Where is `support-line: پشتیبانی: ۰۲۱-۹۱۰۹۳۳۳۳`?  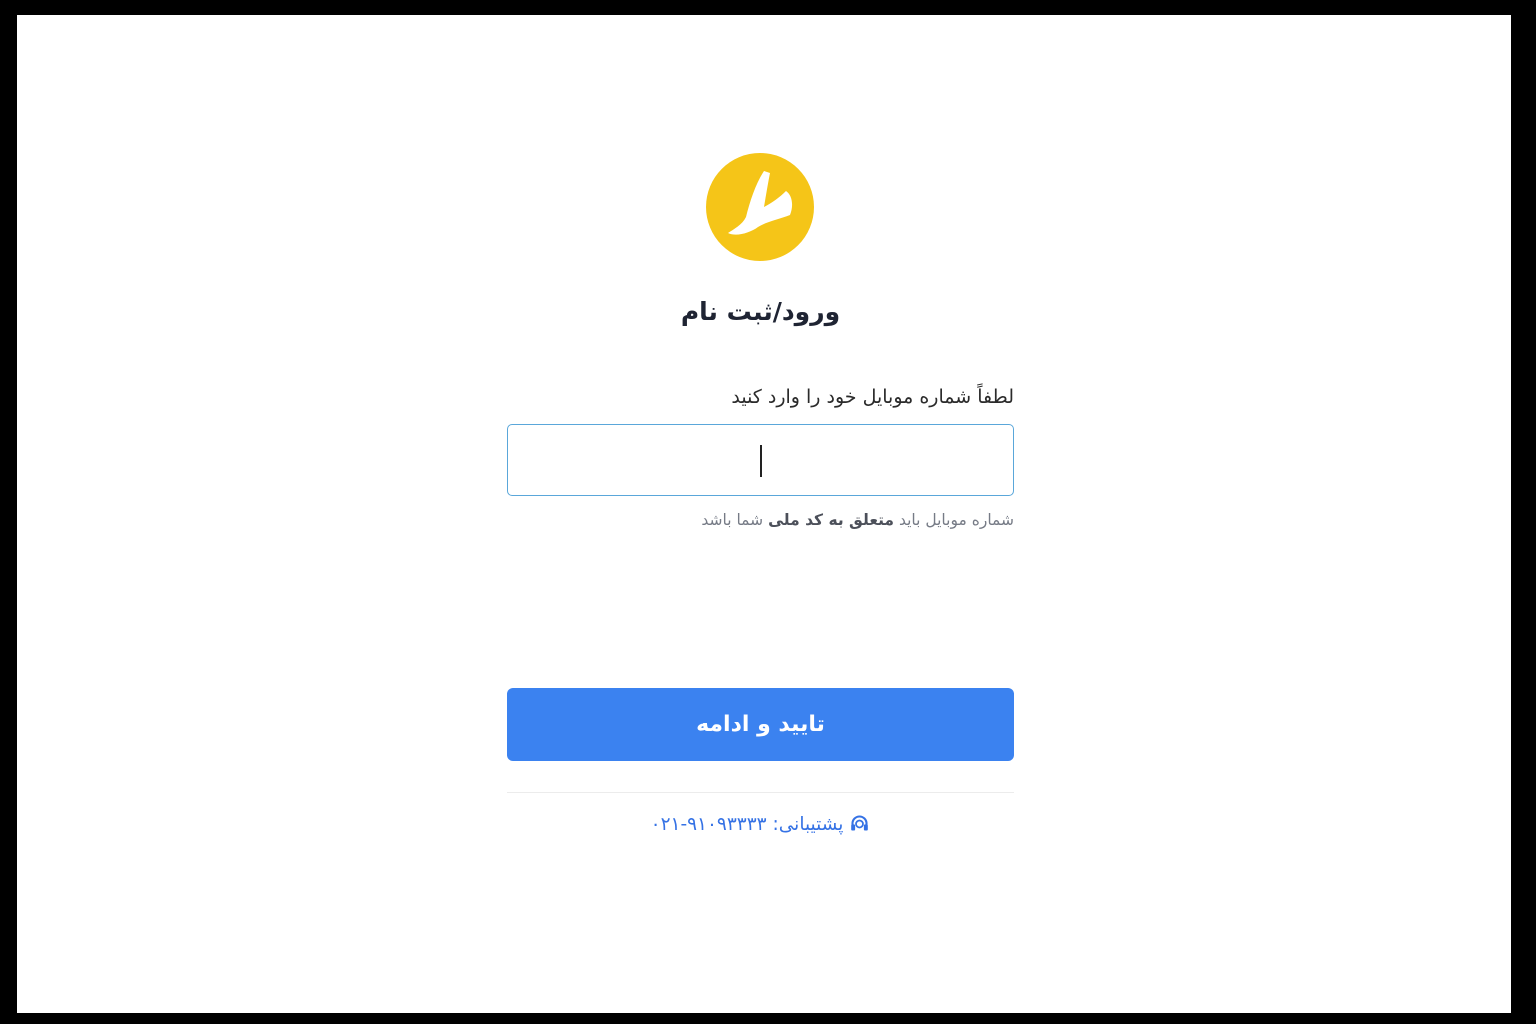
support-line: پشتیبانی: ۰۲۱-۹۱۰۹۳۳۳۳ is located at coordinates (760, 825).